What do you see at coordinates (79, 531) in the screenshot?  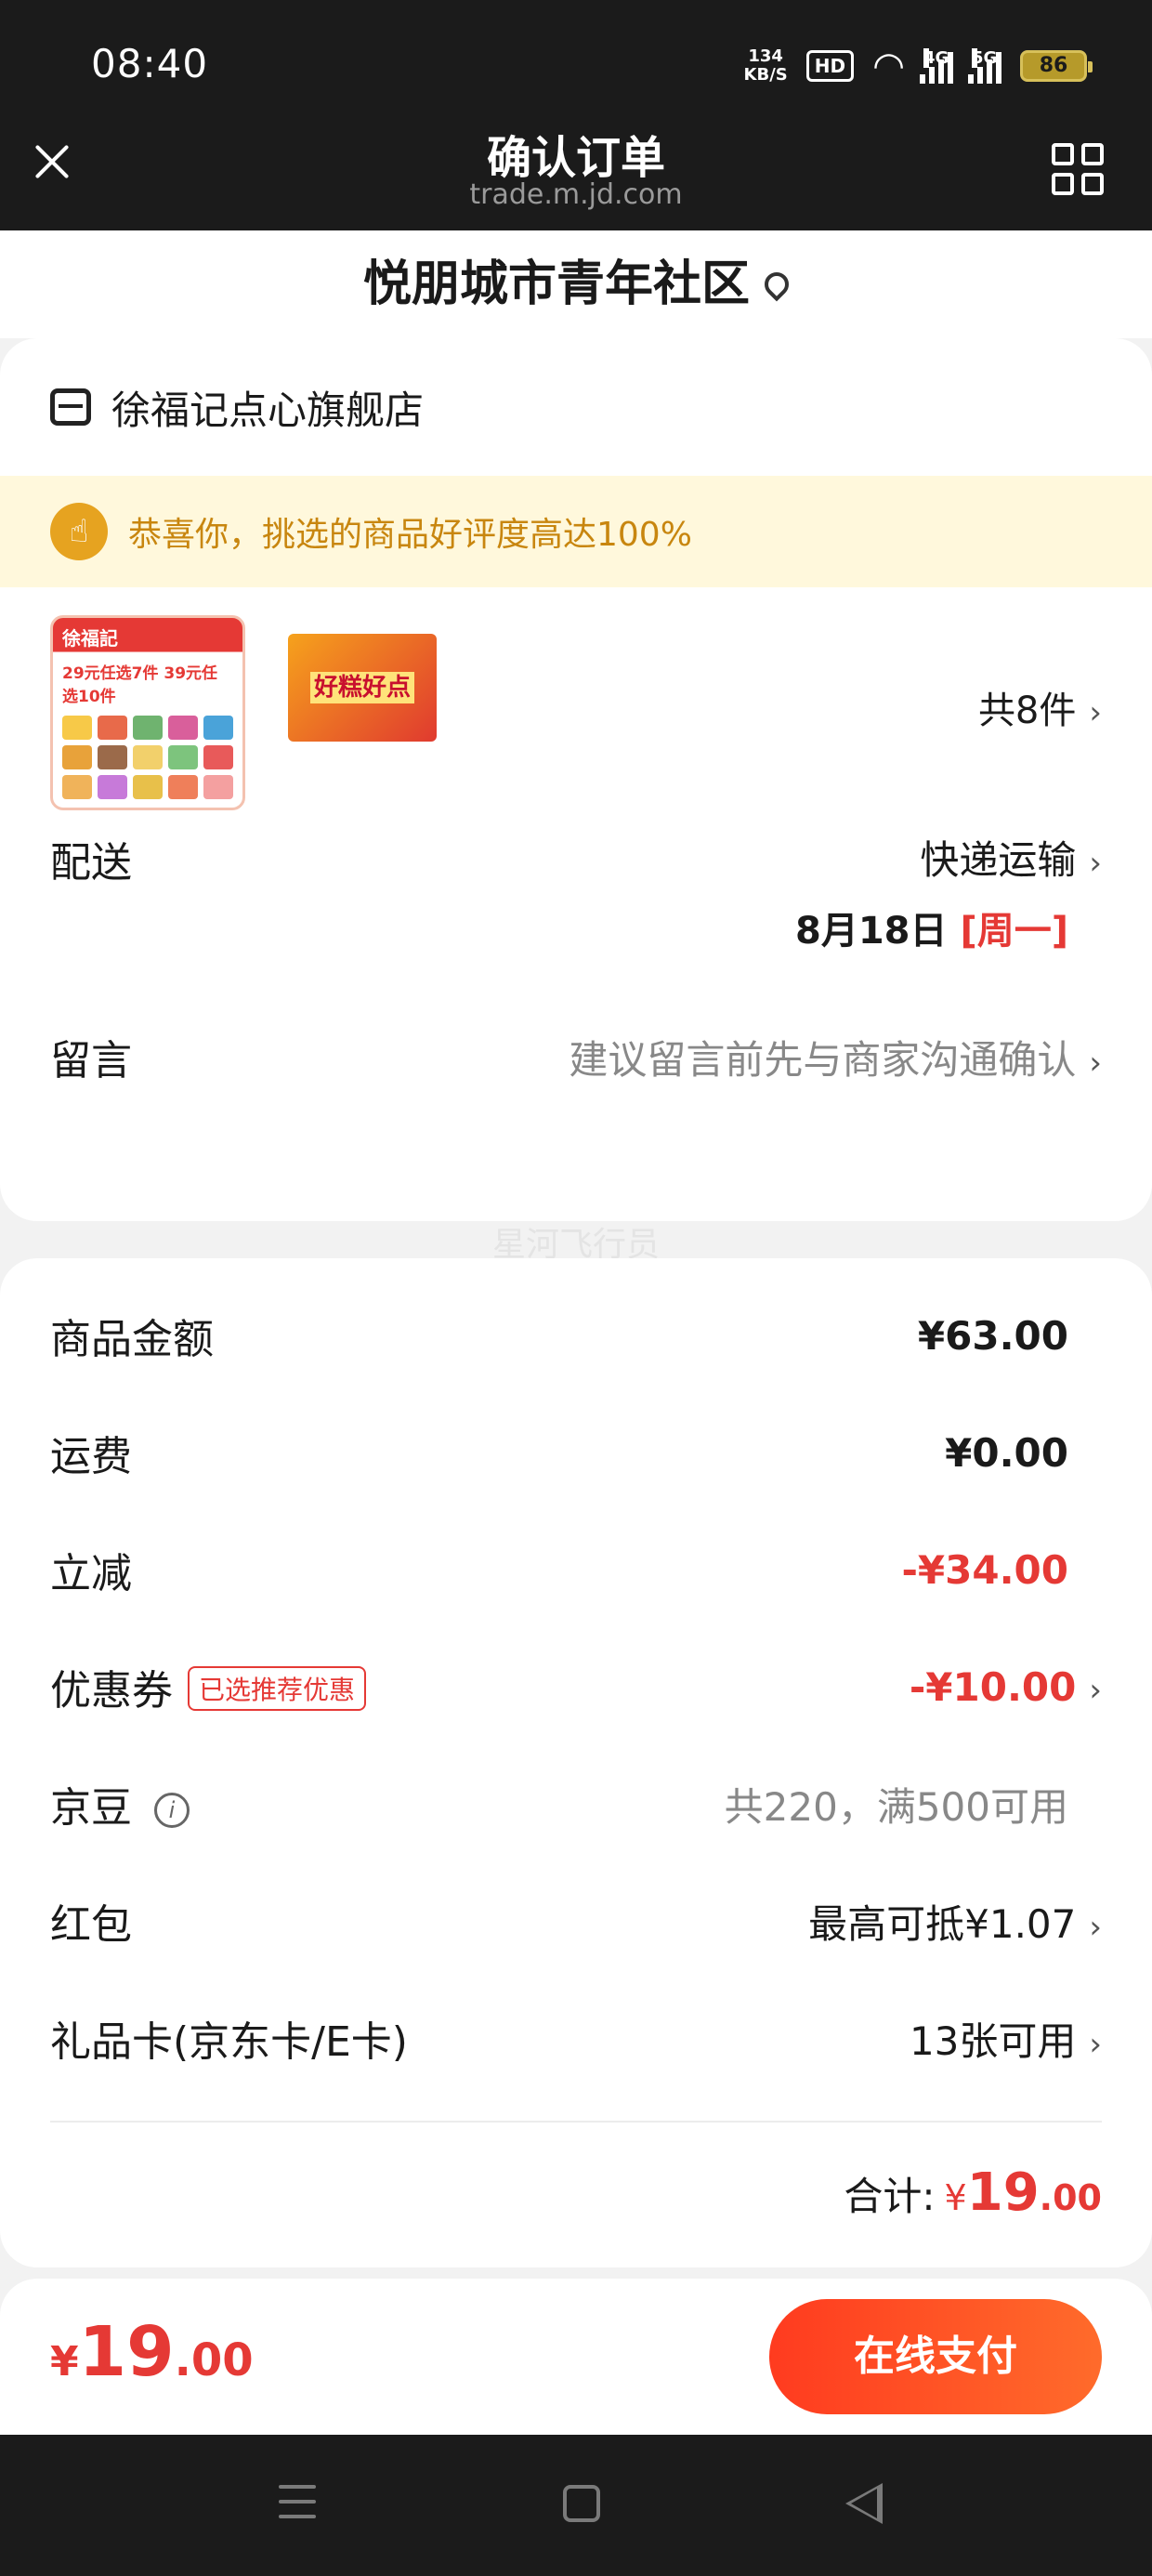 I see `thumbs-up-icon: ☝` at bounding box center [79, 531].